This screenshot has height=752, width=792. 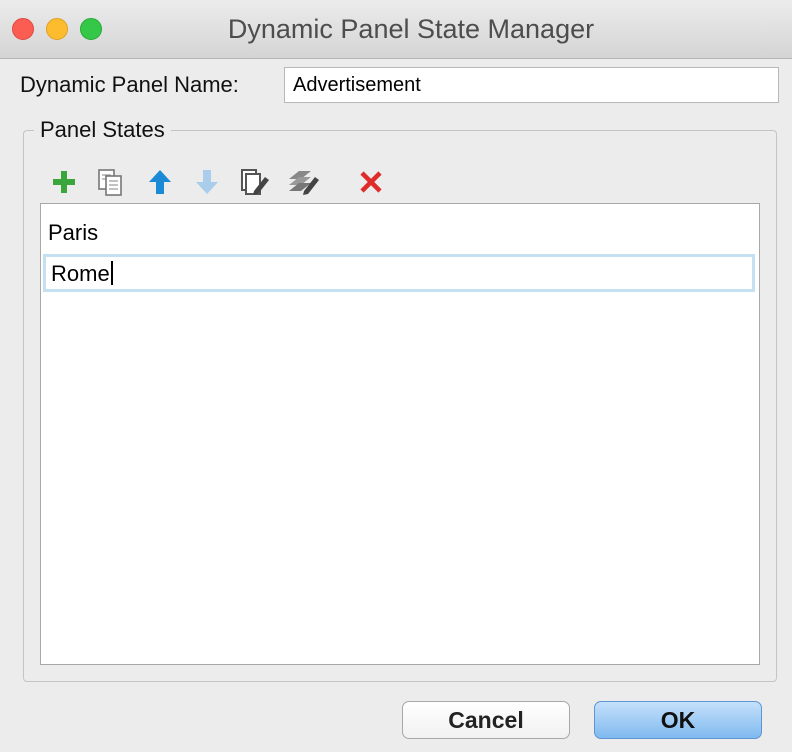 I want to click on state-label: Paris, so click(x=73, y=232).